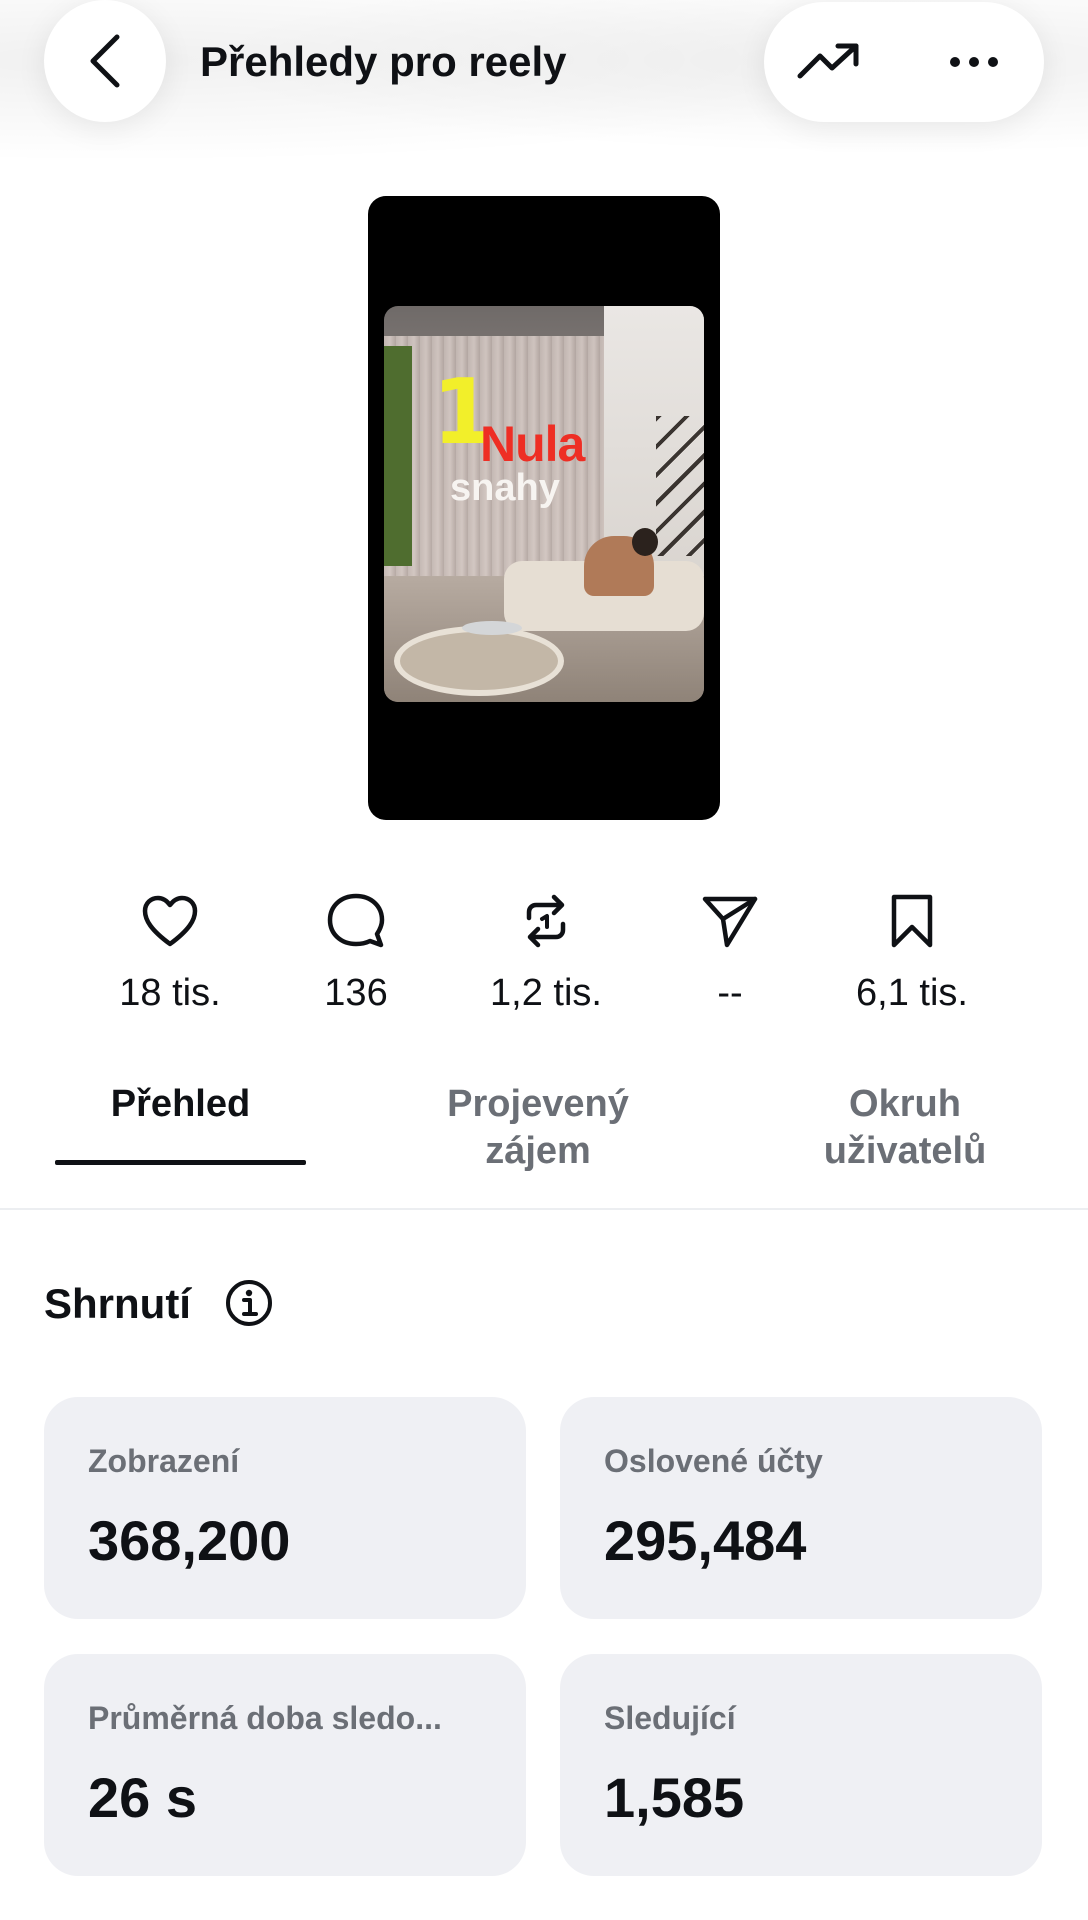  I want to click on trending-button, so click(829, 62).